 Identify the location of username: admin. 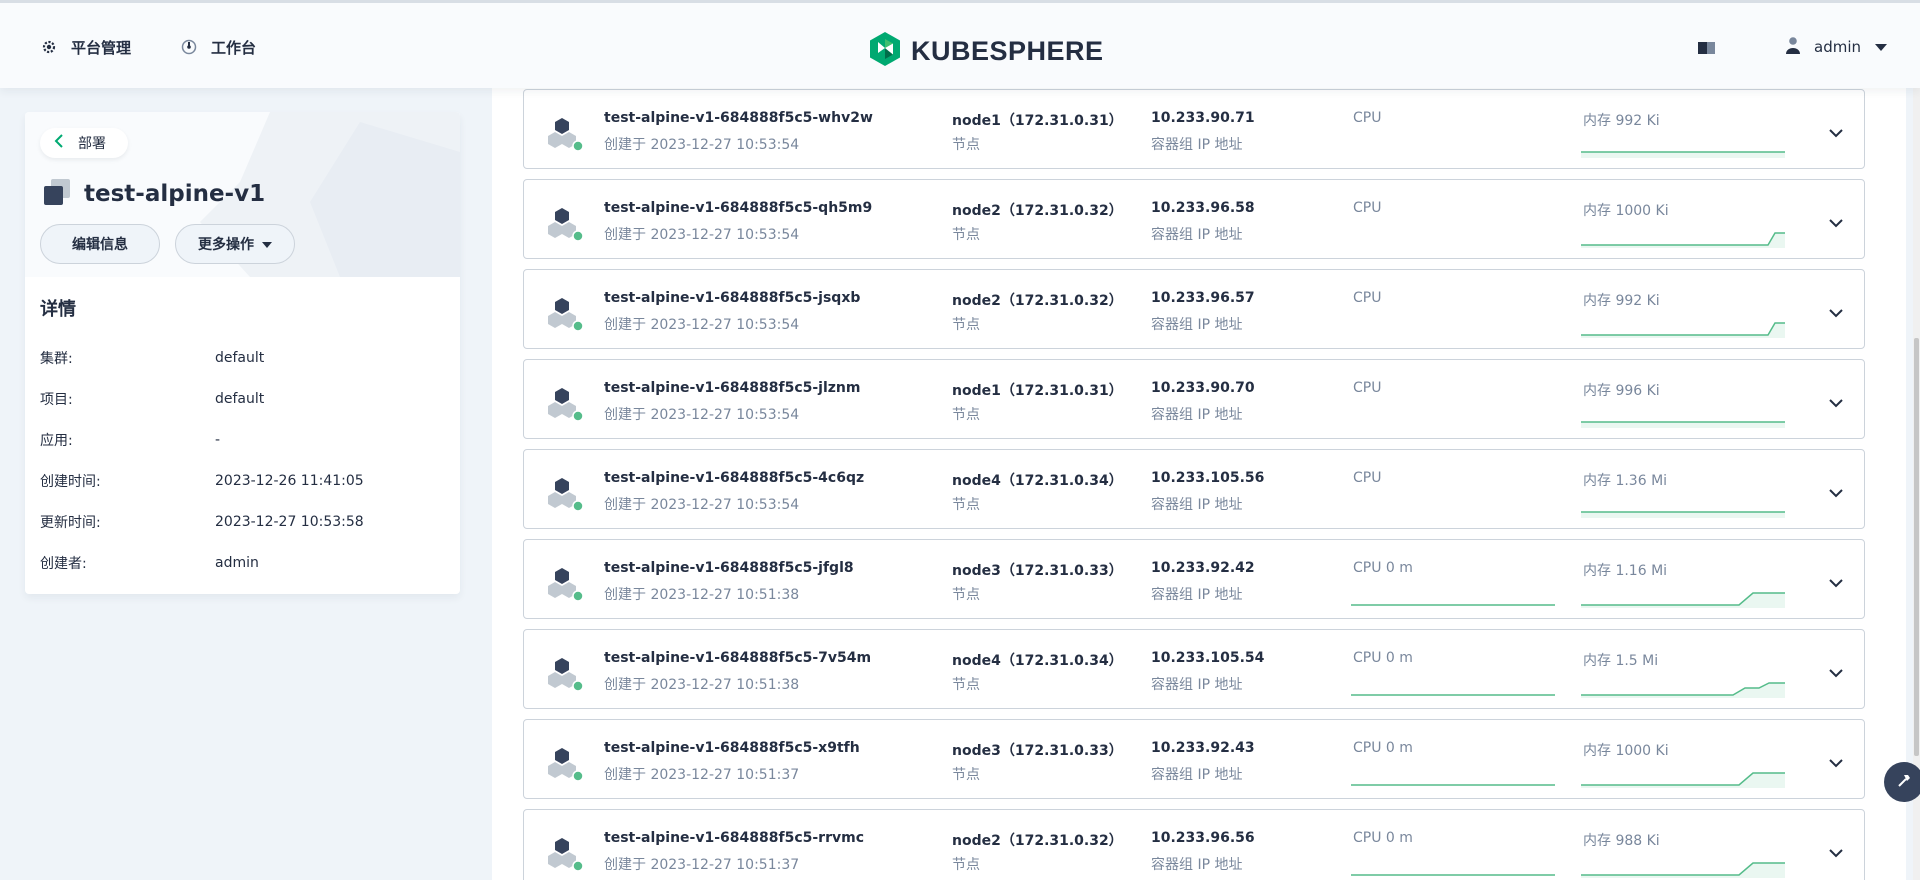
(1837, 47).